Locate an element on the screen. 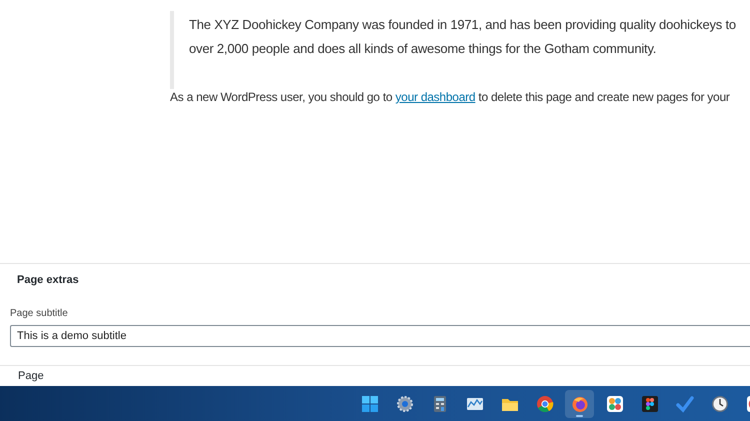 The image size is (750, 421). chrome-icon is located at coordinates (545, 403).